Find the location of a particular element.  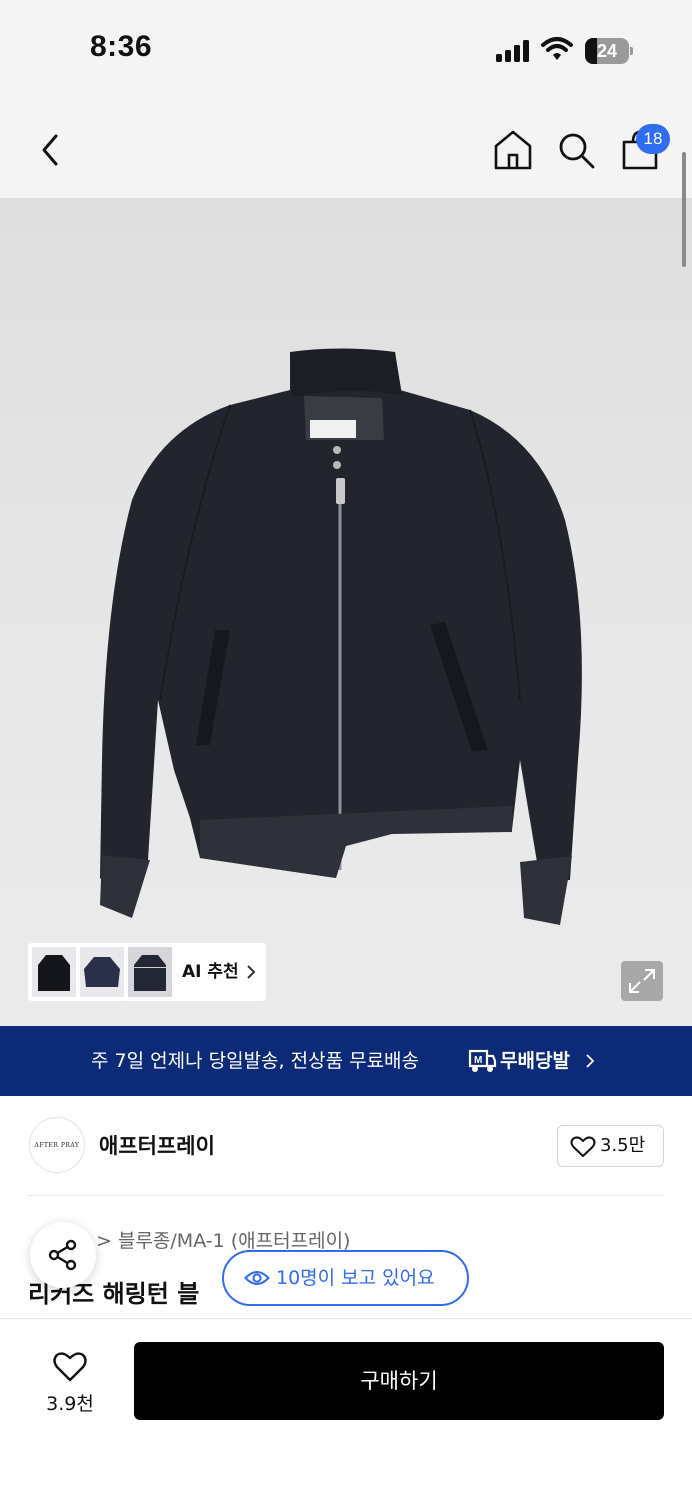

thumbnail-strip: AI 추천 is located at coordinates (147, 972).